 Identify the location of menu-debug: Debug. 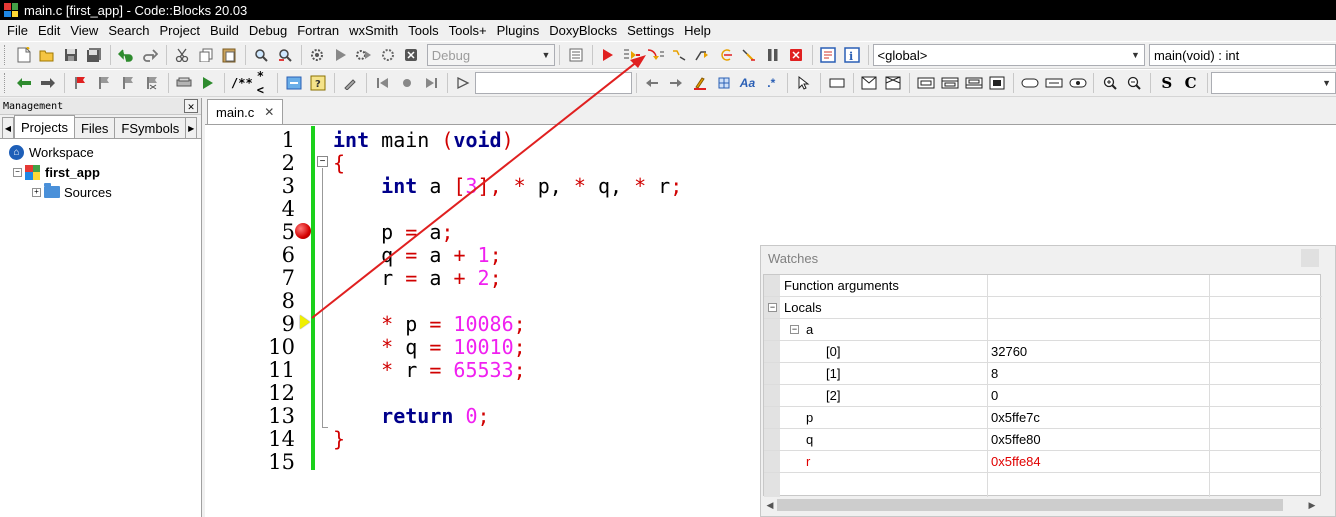
(268, 30).